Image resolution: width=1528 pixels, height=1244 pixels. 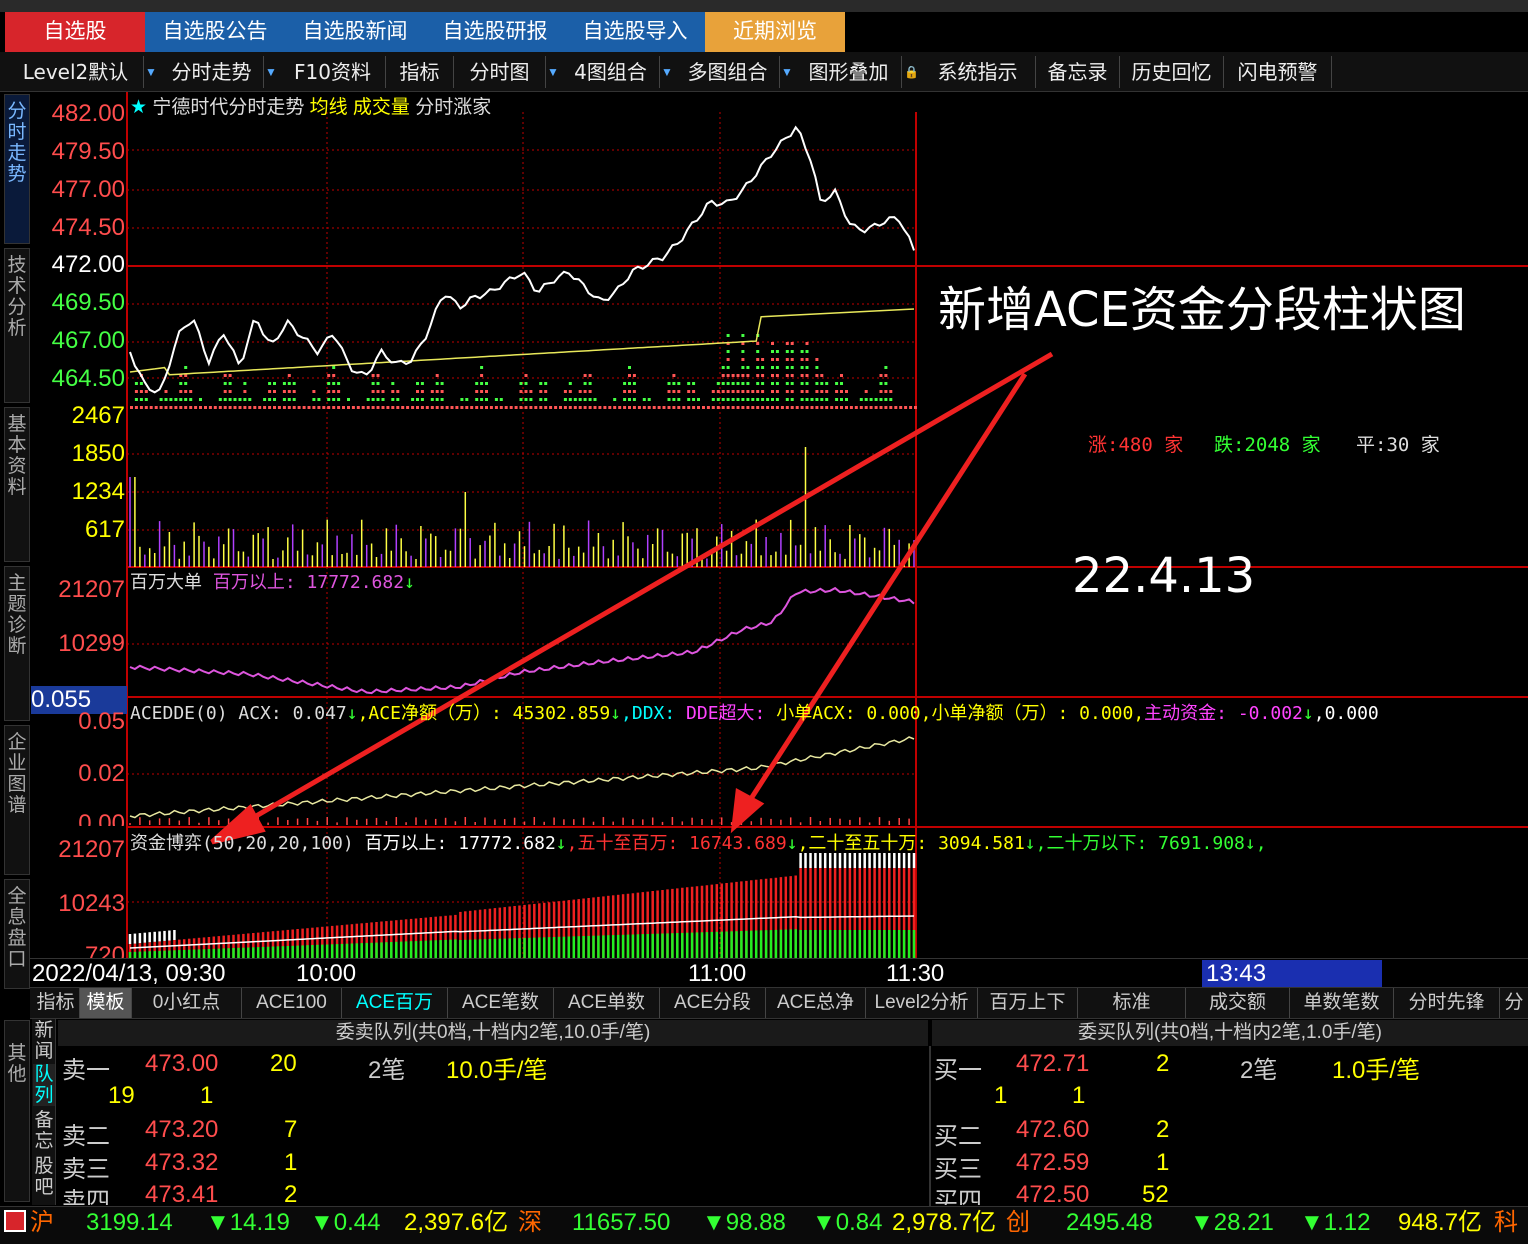 I want to click on toolbar-intraday-chart: 分时图, so click(x=500, y=72).